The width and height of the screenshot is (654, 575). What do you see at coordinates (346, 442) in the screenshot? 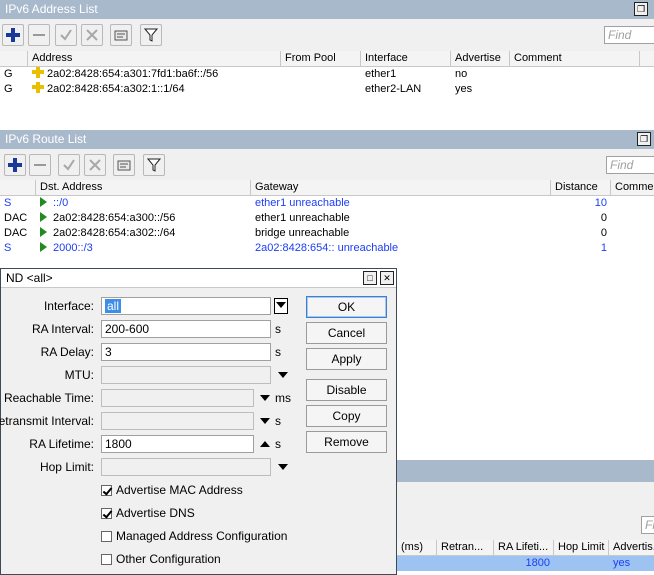
I see `remove-button: Remove` at bounding box center [346, 442].